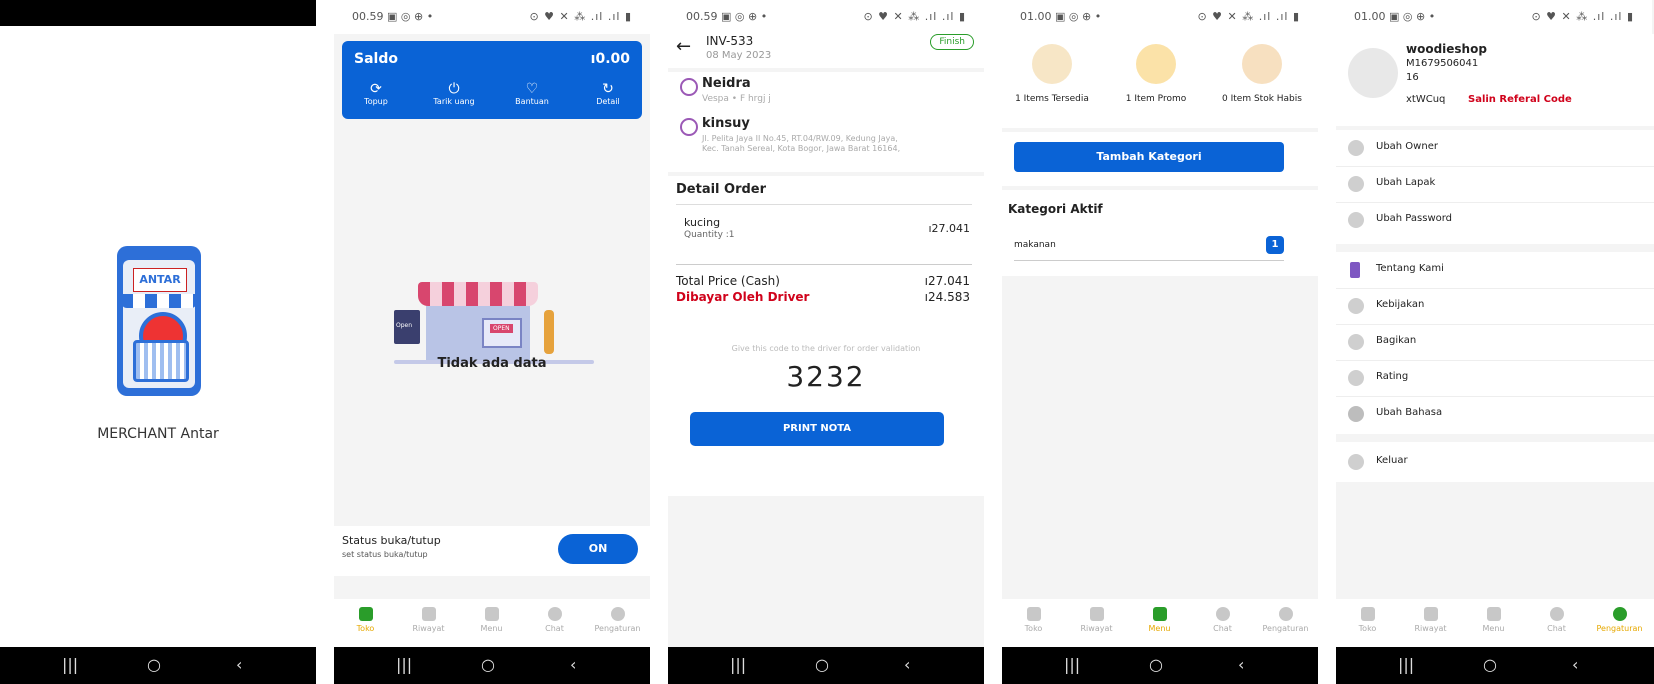 This screenshot has width=1654, height=684. What do you see at coordinates (730, 41) in the screenshot?
I see `invoice-number: INV-533` at bounding box center [730, 41].